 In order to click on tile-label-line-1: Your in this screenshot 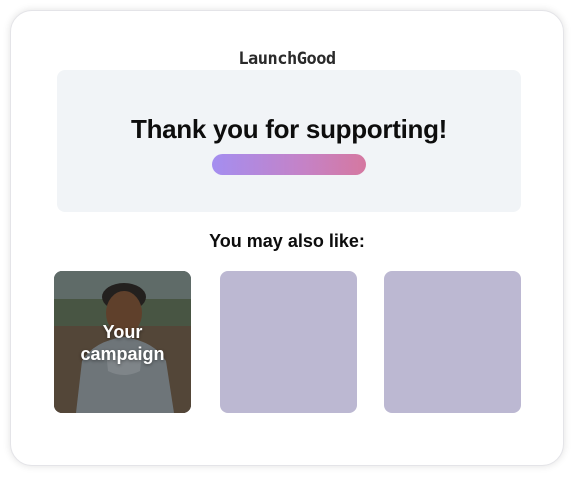, I will do `click(122, 332)`.